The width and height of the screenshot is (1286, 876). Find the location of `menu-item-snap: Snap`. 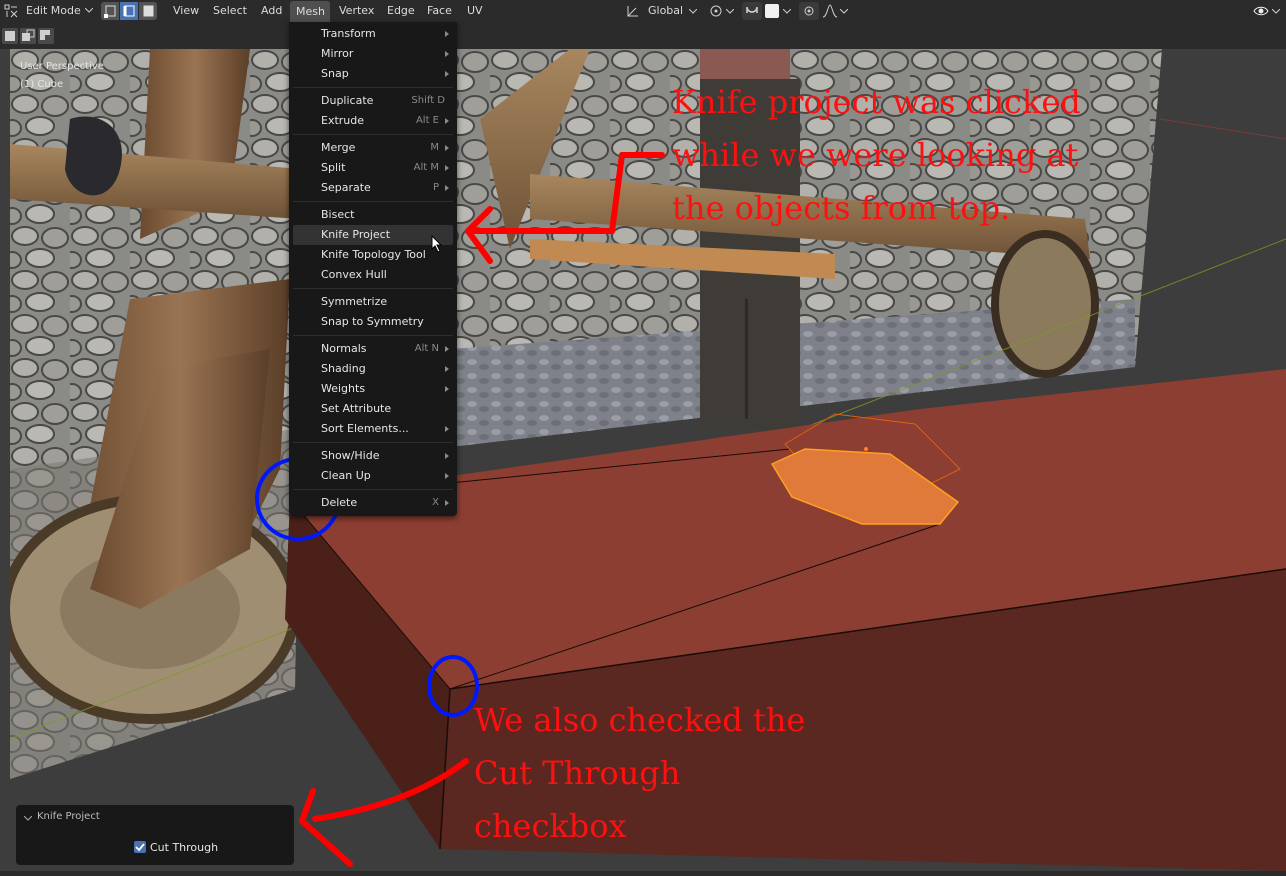

menu-item-snap: Snap is located at coordinates (373, 74).